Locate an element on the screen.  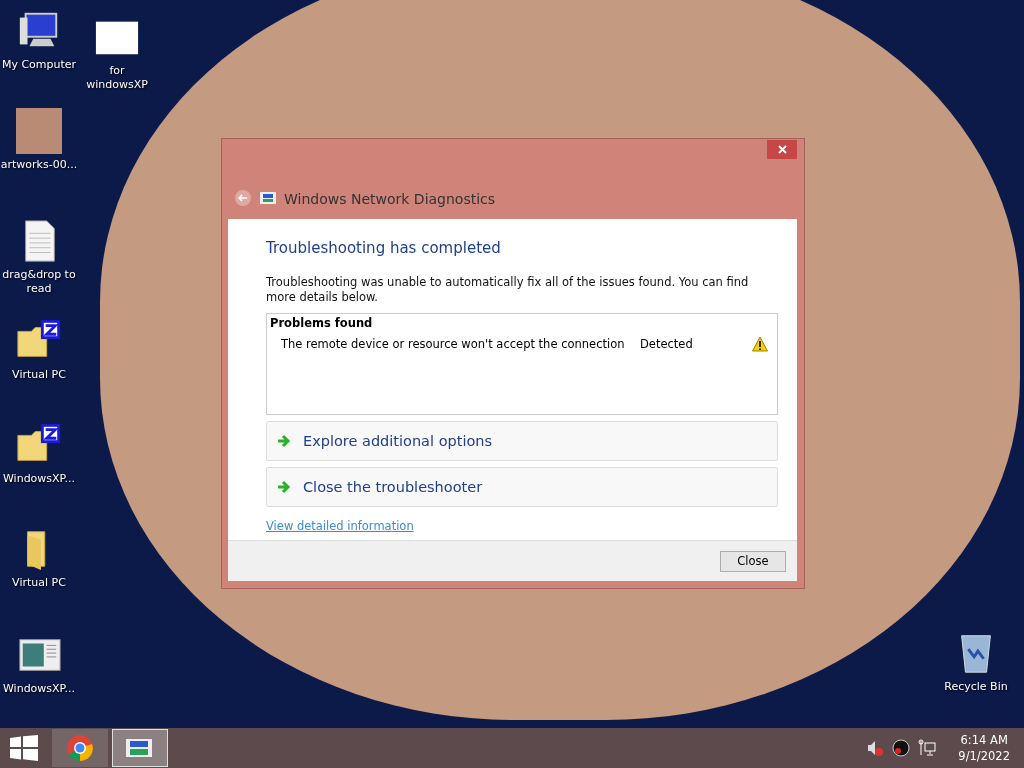
dialog-button: Close is located at coordinates (753, 561).